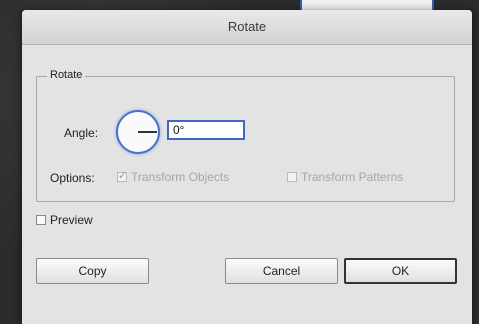 This screenshot has height=324, width=479. I want to click on group-label: Rotate, so click(66, 75).